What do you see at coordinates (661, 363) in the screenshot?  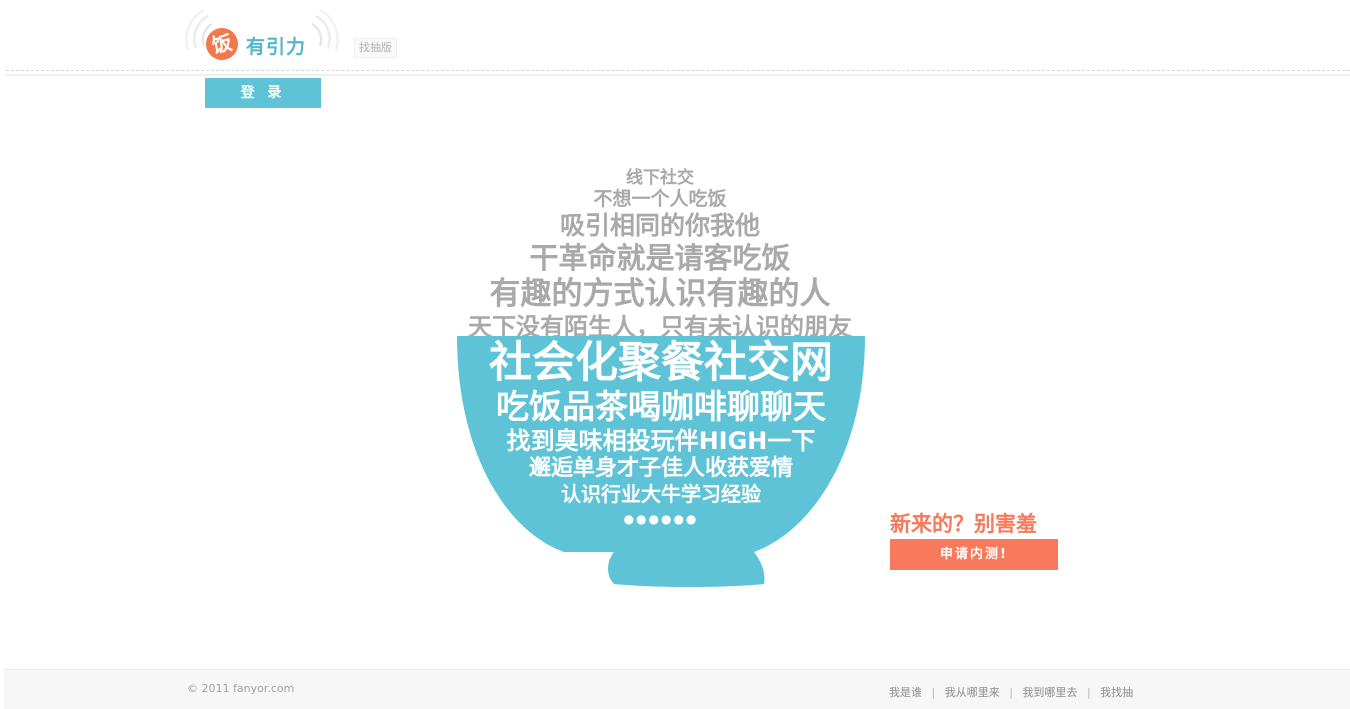 I see `bowl-line: 社会化聚餐社交网` at bounding box center [661, 363].